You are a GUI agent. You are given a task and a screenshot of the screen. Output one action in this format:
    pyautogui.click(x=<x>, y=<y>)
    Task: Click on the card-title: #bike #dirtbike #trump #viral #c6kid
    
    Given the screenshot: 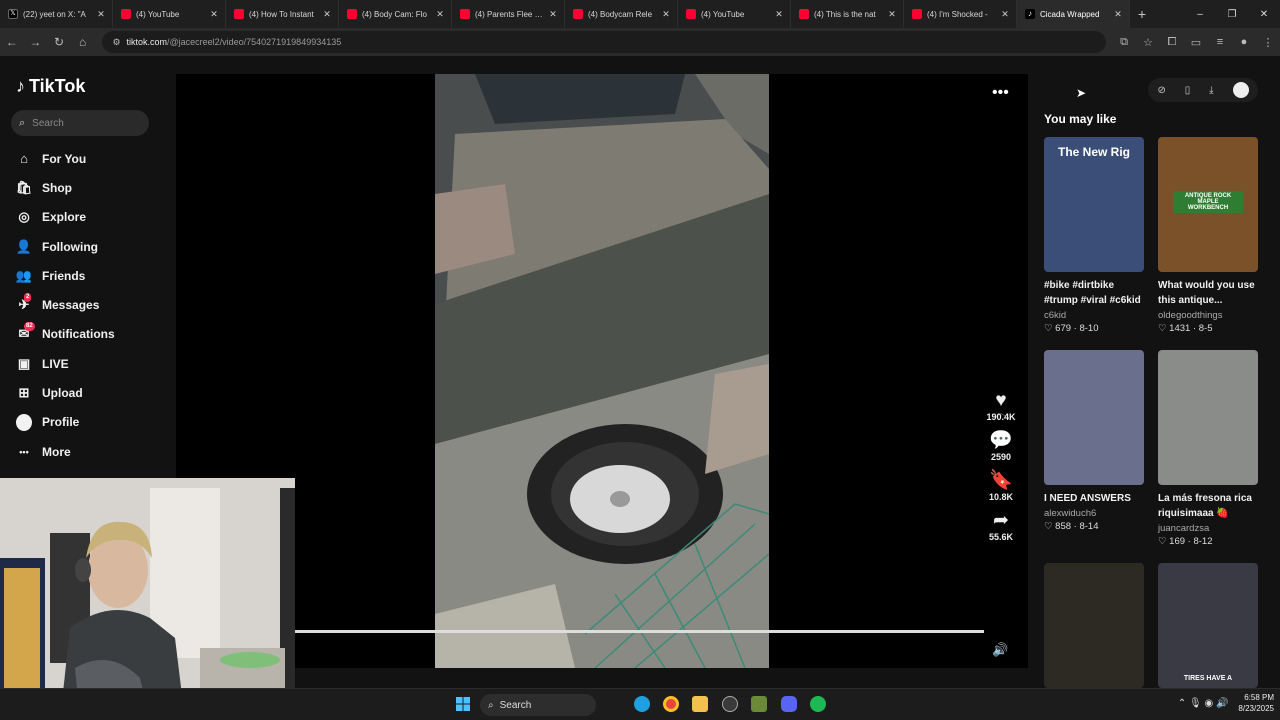 What is the action you would take?
    pyautogui.click(x=1094, y=293)
    